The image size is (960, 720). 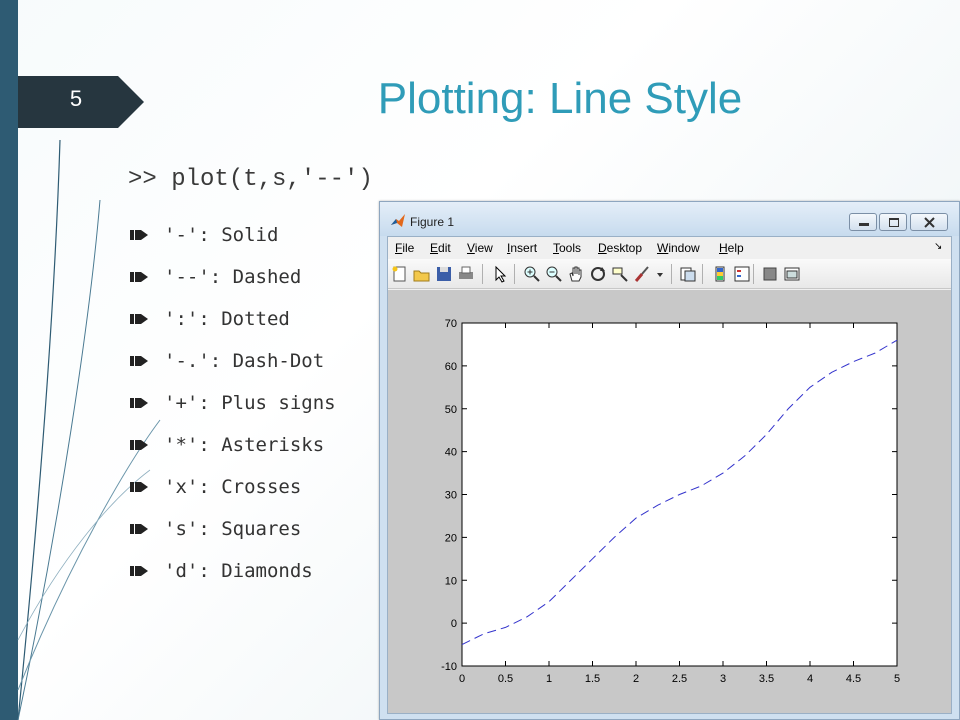 I want to click on plot-command: >> plot(t,s,'--'), so click(x=250, y=179).